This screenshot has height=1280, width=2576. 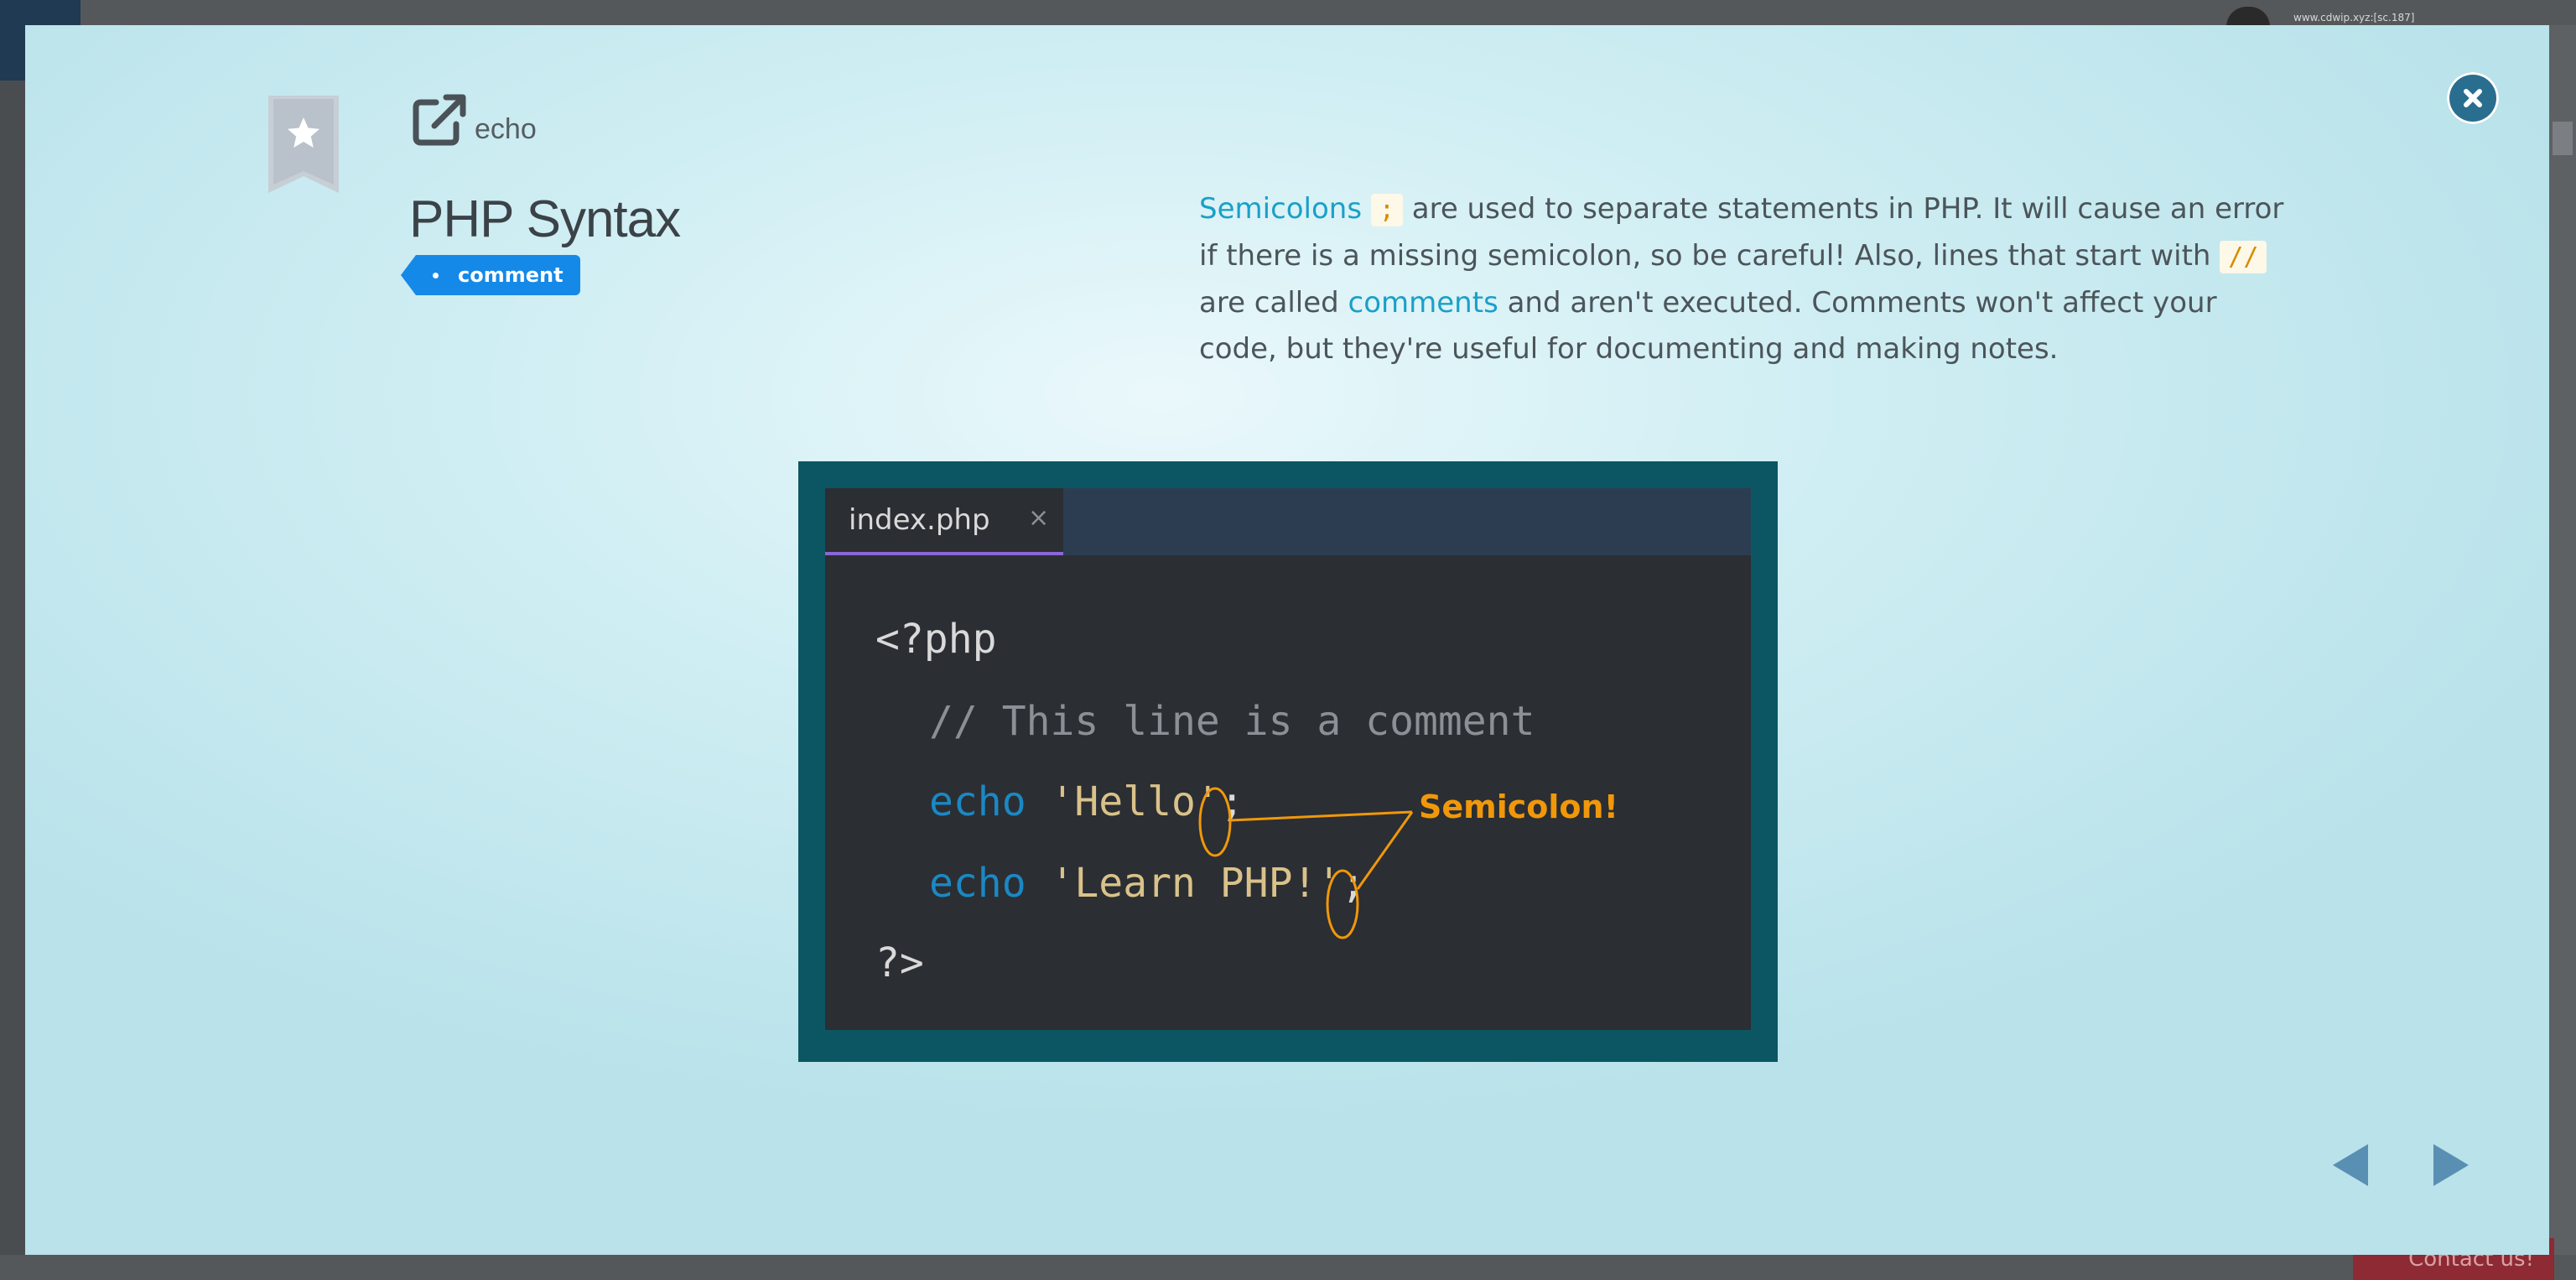 I want to click on comment-tag: comment, so click(x=490, y=275).